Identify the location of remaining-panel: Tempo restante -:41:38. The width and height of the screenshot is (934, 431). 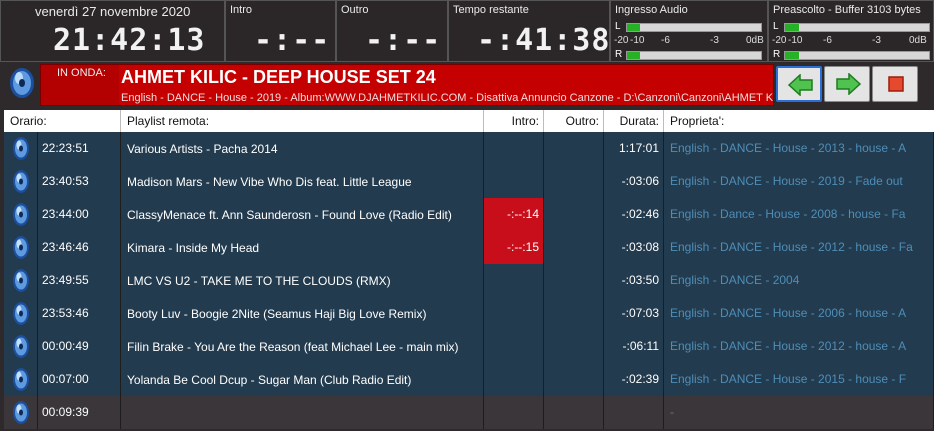
(529, 31).